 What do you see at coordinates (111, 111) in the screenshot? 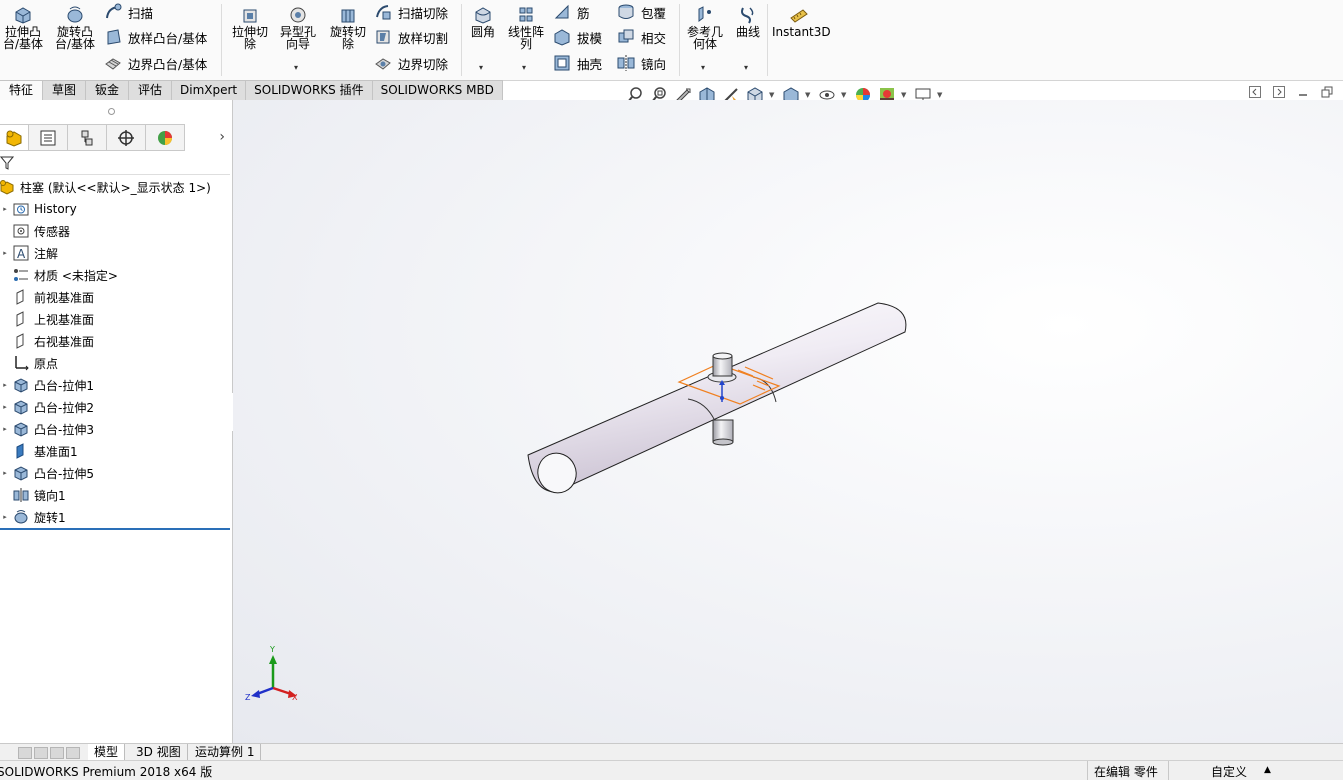
I see `panel-grip` at bounding box center [111, 111].